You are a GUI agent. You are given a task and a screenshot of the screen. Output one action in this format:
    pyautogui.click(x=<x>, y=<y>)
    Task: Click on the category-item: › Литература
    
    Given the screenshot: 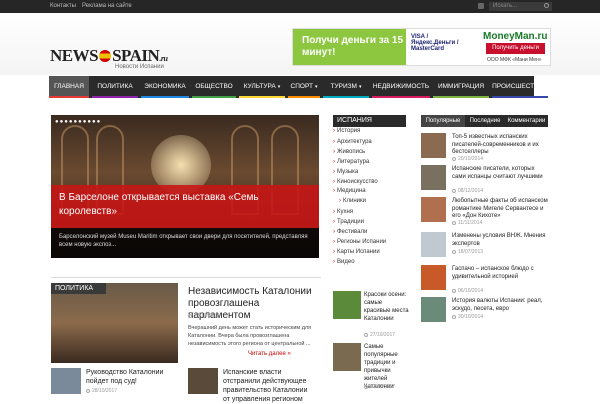 What is the action you would take?
    pyautogui.click(x=351, y=162)
    